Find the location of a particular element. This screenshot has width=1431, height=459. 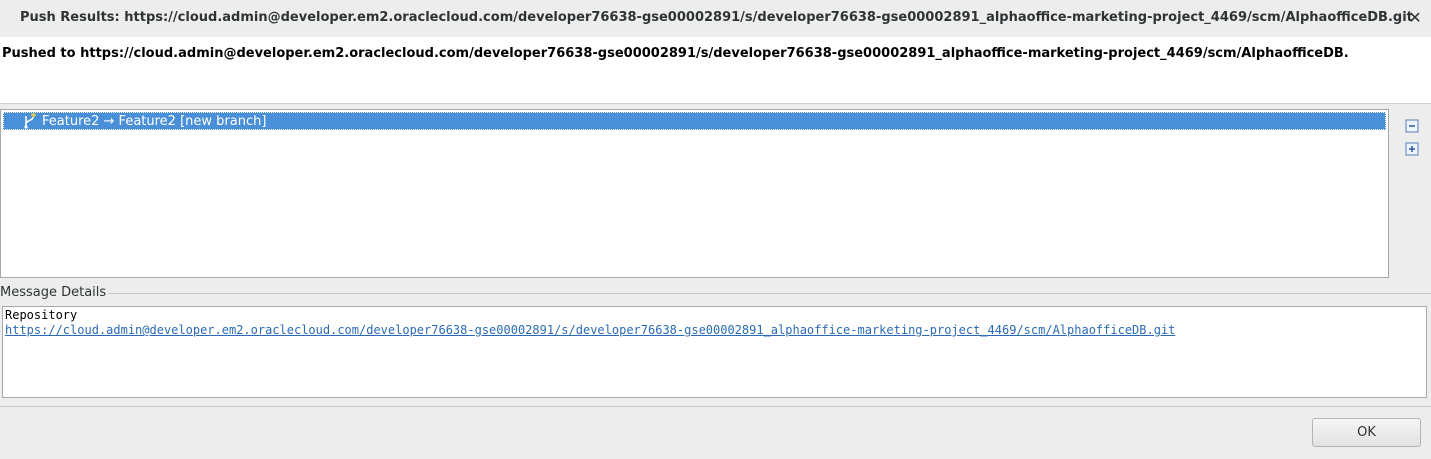

branch-new-icon is located at coordinates (30, 121).